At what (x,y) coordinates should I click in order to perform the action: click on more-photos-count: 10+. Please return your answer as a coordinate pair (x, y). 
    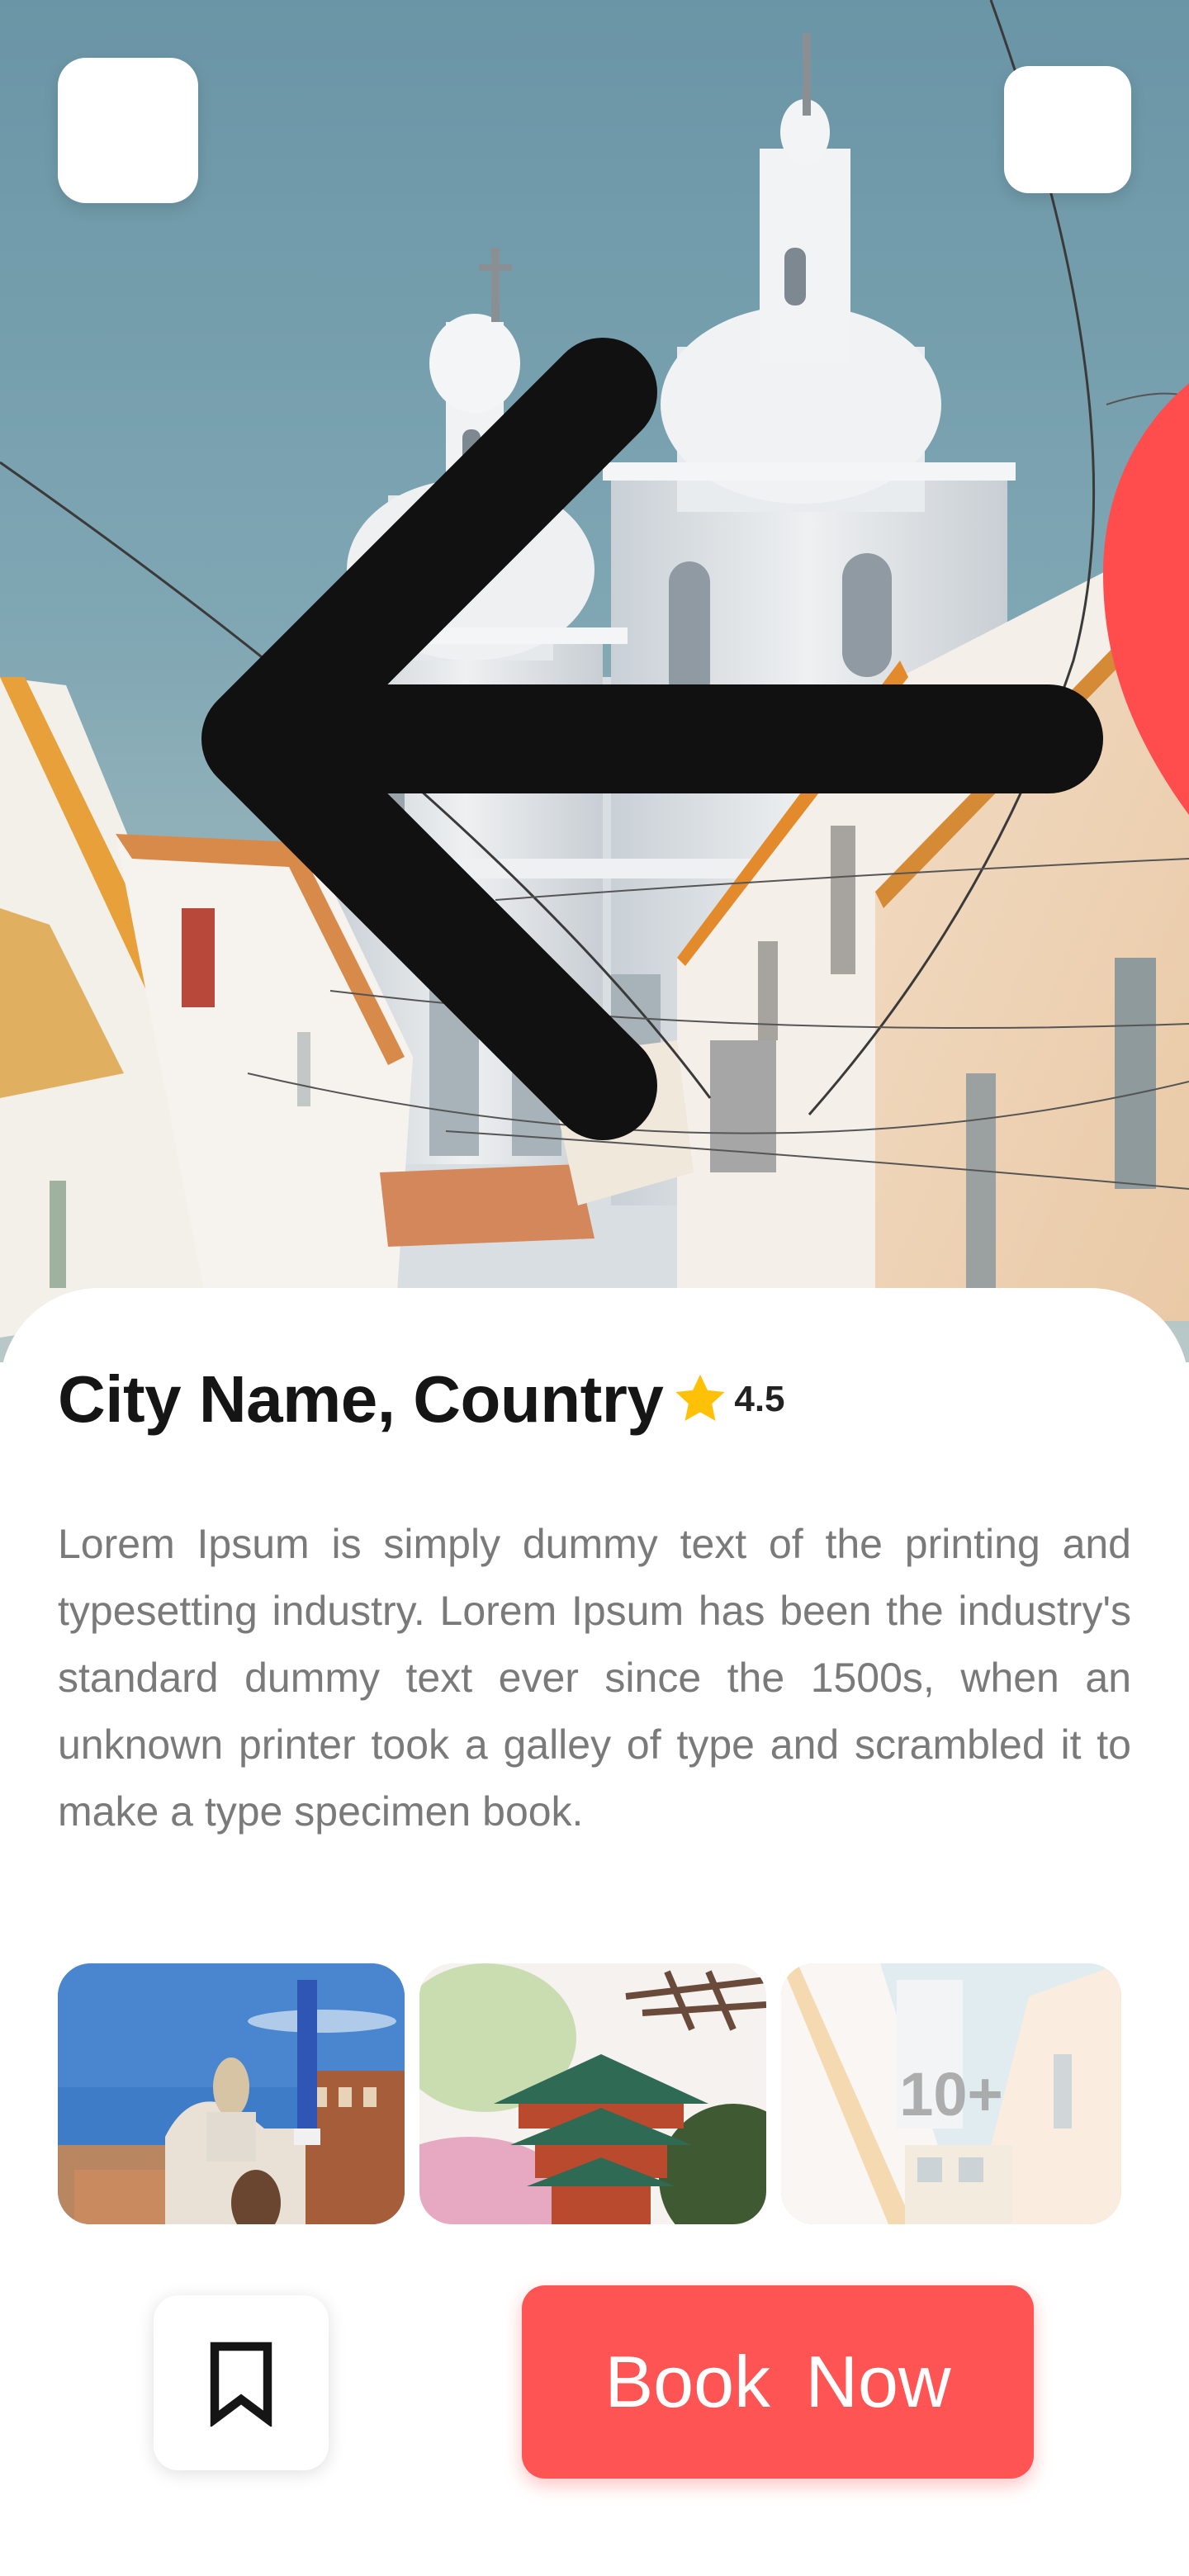
    Looking at the image, I should click on (951, 2094).